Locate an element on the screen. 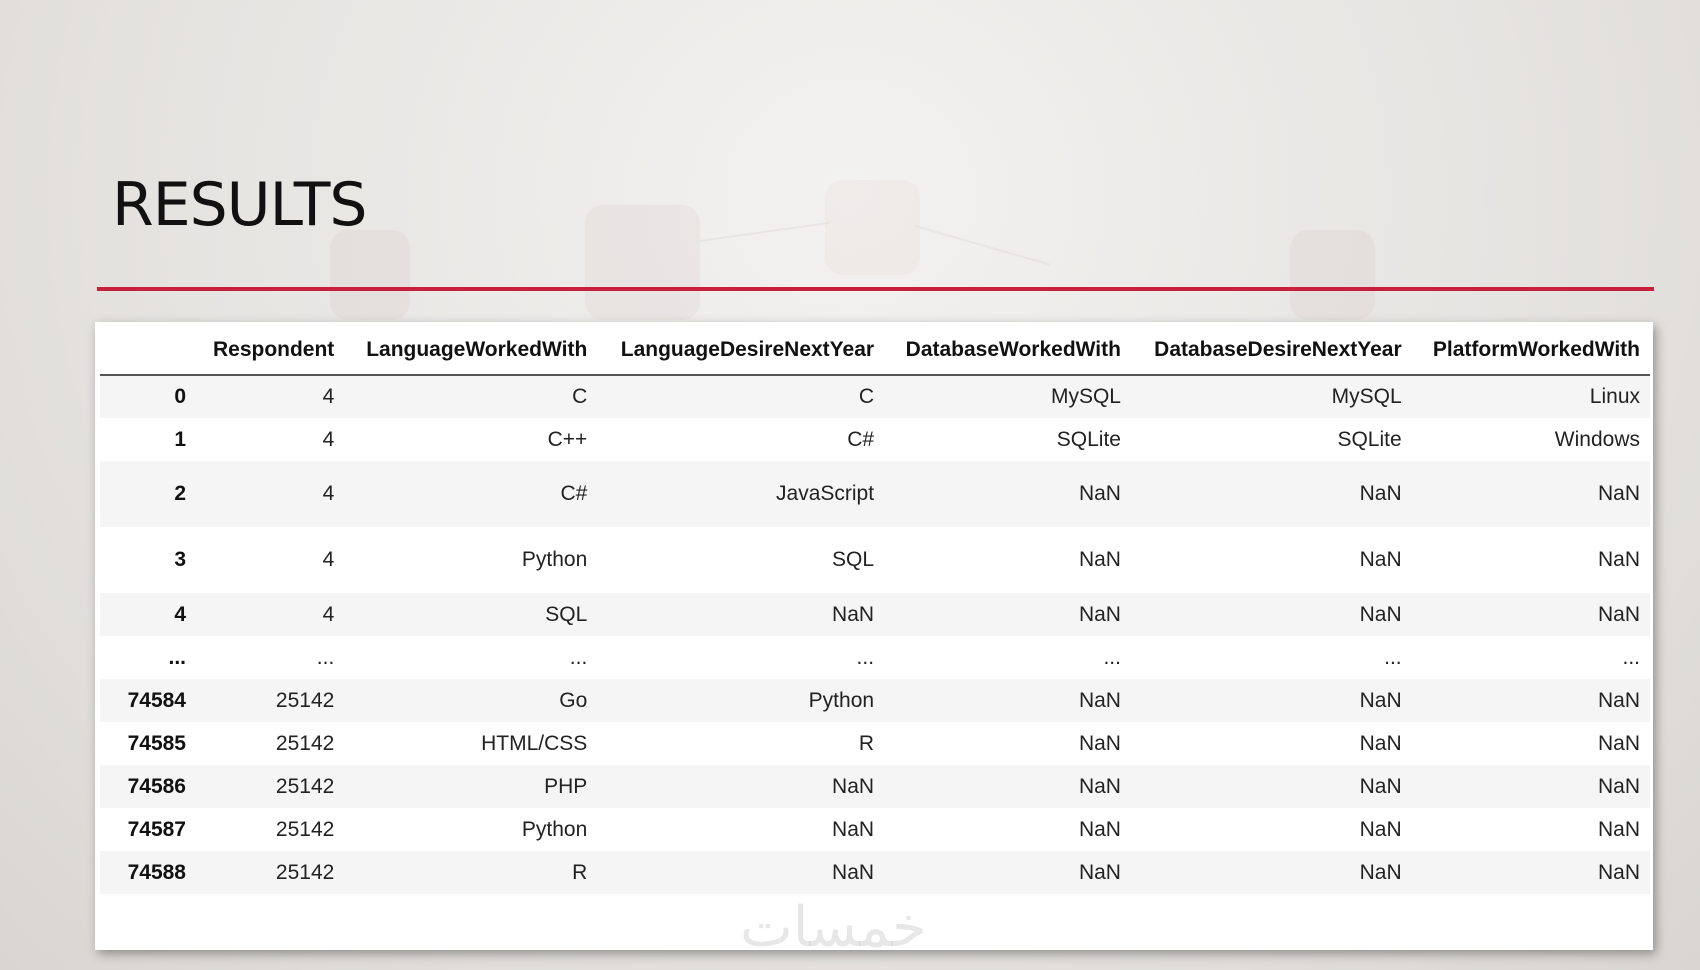 The image size is (1700, 970). column-header-index is located at coordinates (148, 351).